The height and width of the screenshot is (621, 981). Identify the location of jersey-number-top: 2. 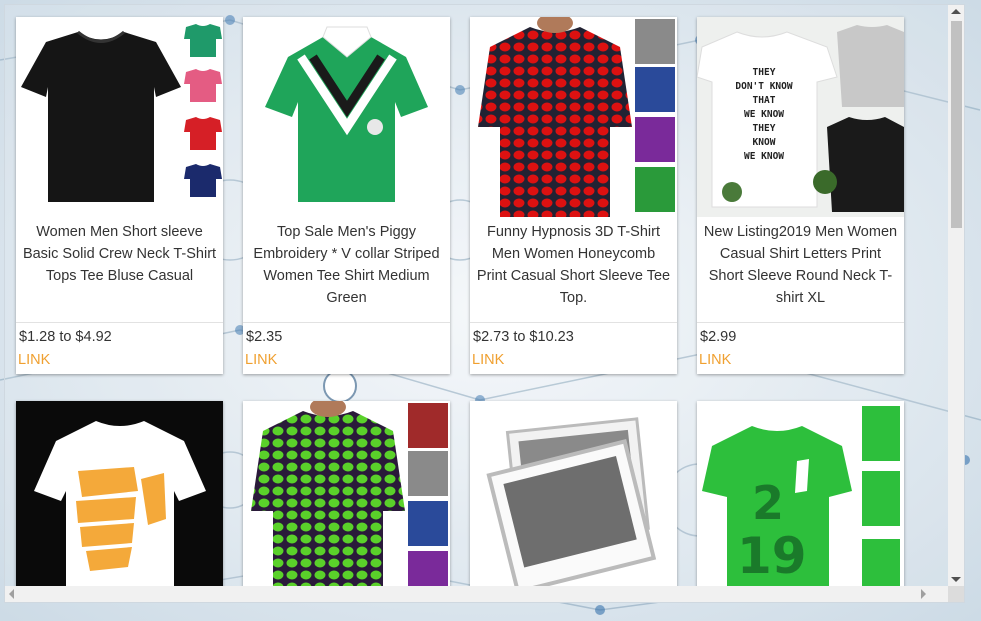
(768, 503).